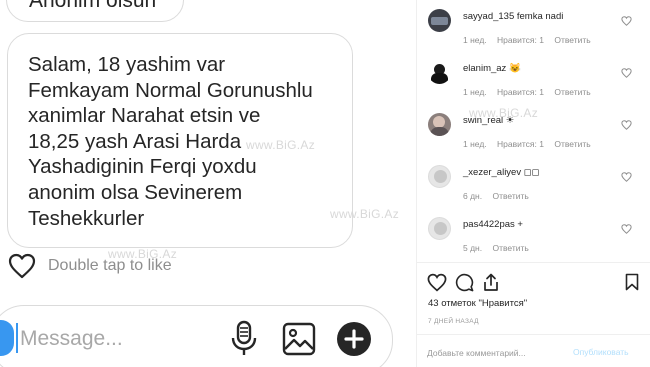 This screenshot has width=650, height=367. I want to click on comment-item: elanim_az 😺 1 нед. Нравится: 1 Ответить, so click(533, 80).